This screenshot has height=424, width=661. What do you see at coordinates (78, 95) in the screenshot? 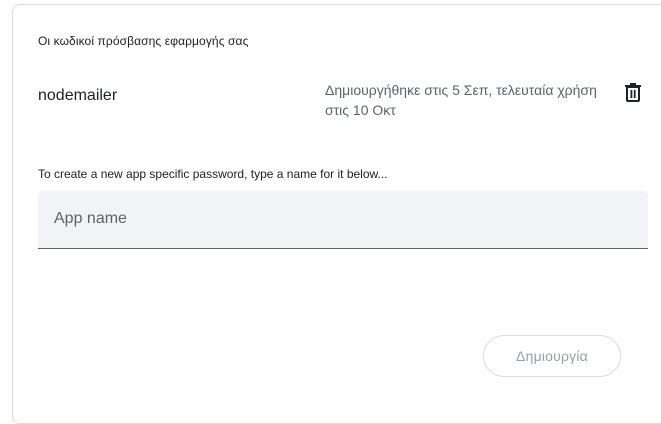
I see `app-password-name: nodemailer` at bounding box center [78, 95].